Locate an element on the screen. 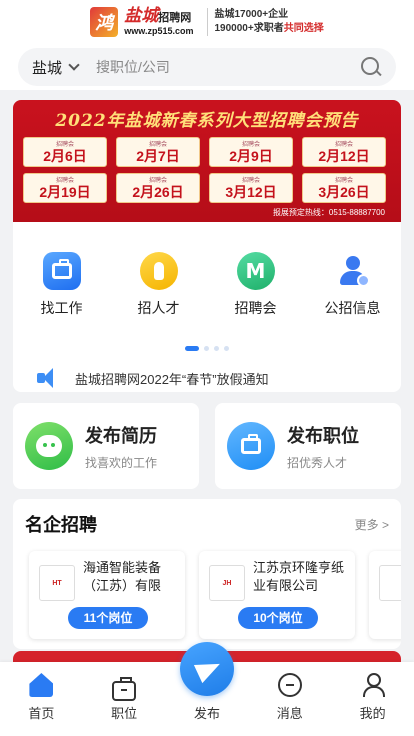  publish-fab-button is located at coordinates (207, 669).